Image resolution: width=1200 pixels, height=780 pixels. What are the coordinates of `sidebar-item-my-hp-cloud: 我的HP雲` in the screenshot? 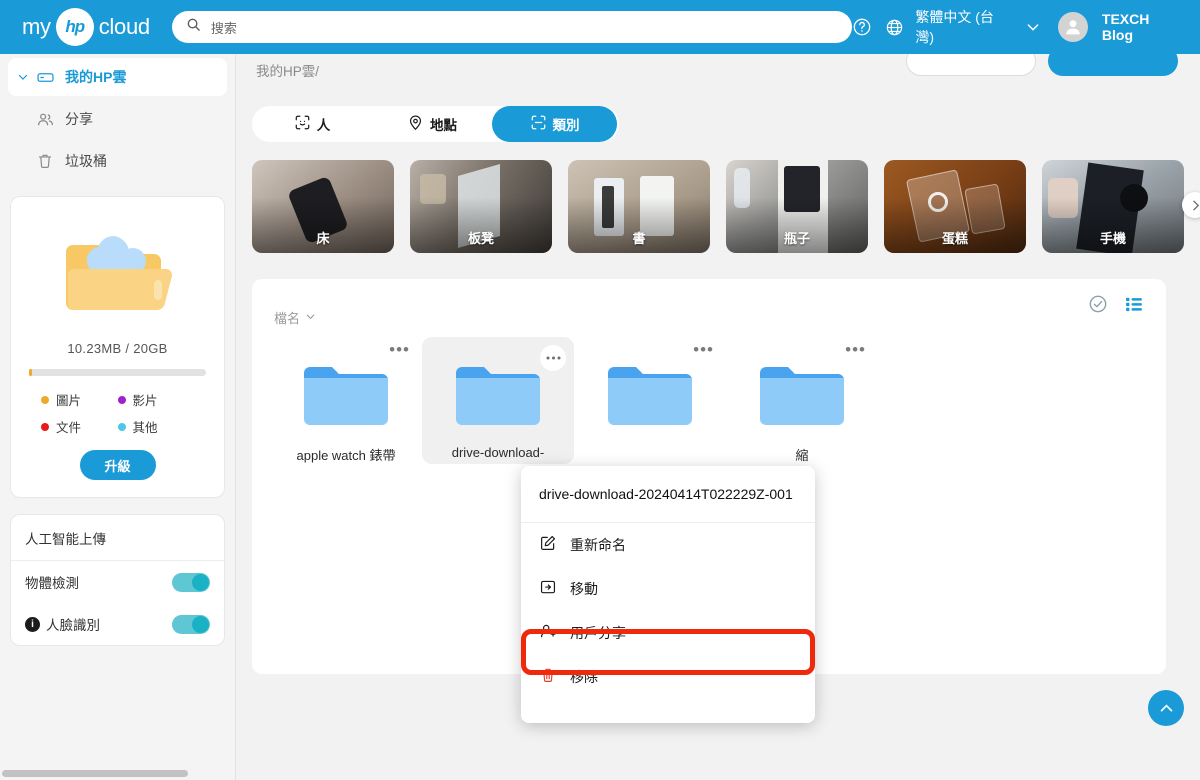 It's located at (117, 77).